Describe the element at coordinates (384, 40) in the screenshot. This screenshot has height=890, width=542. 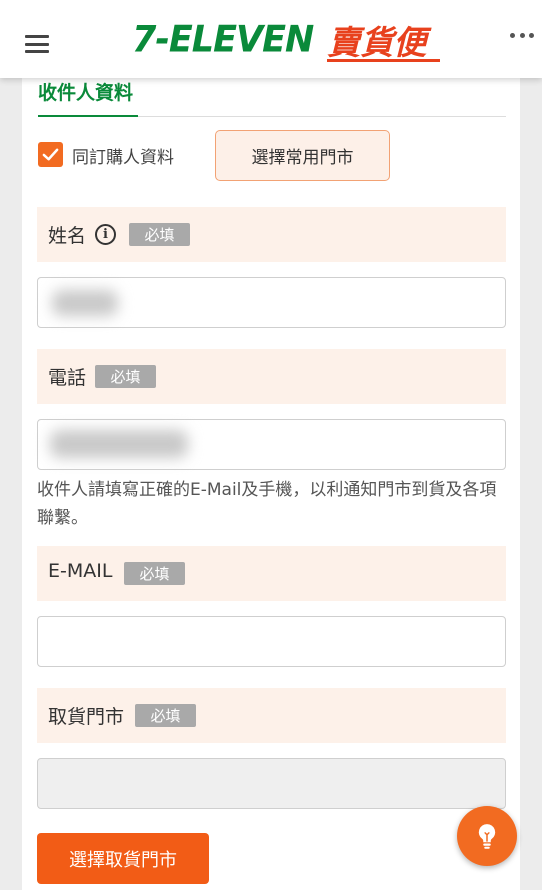
I see `logo-sub: 賣貨便` at that location.